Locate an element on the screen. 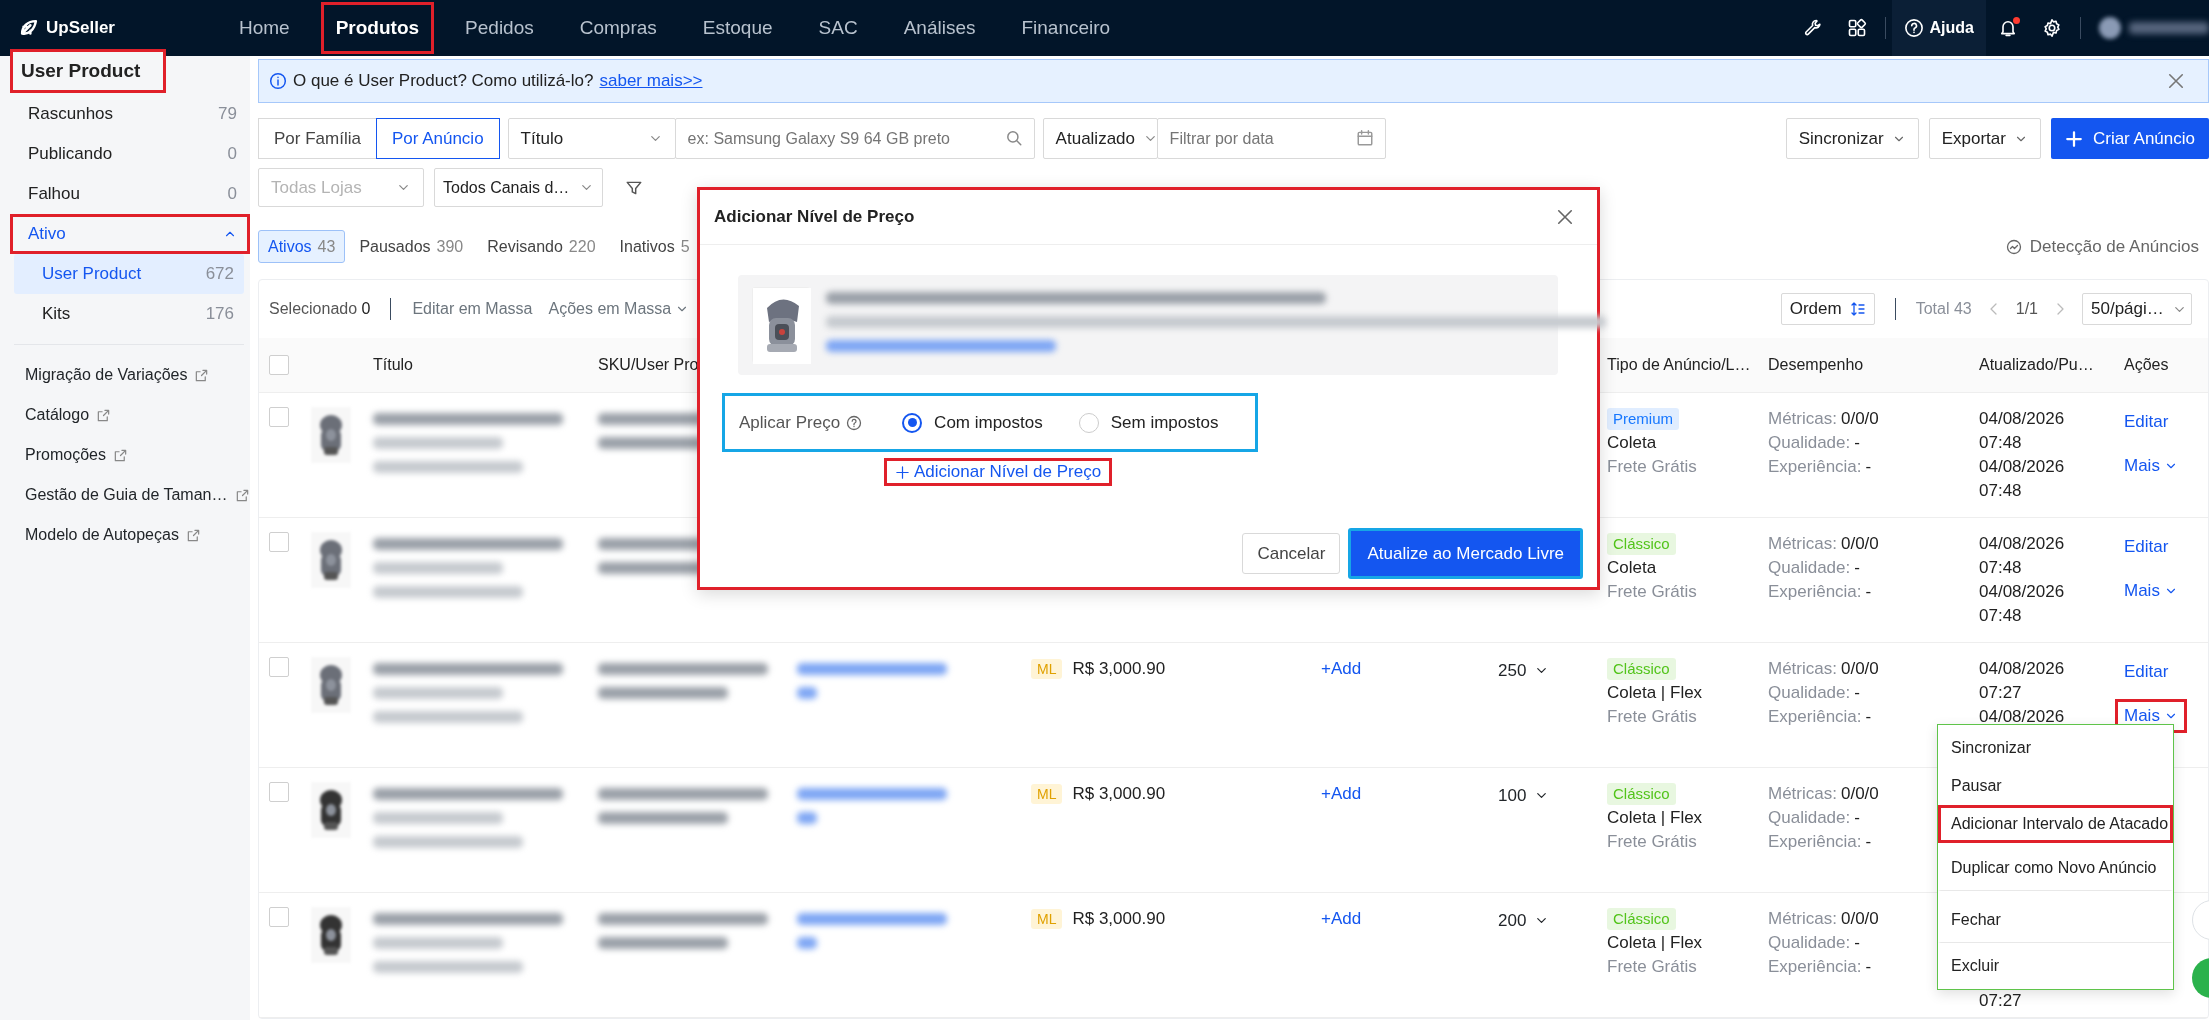 This screenshot has height=1020, width=2209. help-button: Ajuda is located at coordinates (1938, 28).